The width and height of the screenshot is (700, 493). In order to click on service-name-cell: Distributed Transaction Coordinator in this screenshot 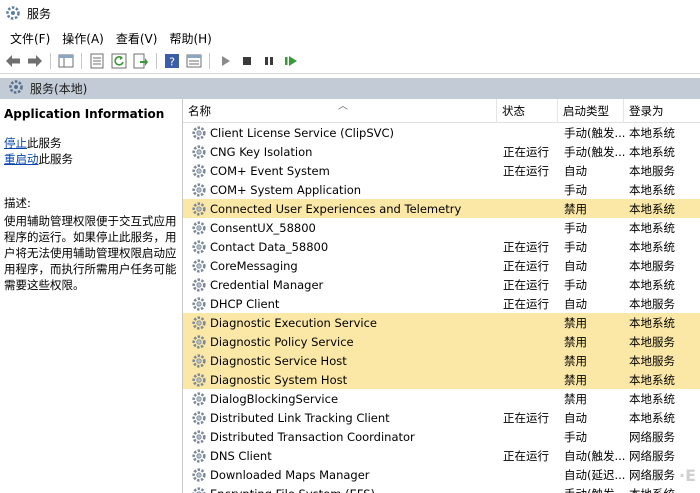, I will do `click(346, 436)`.